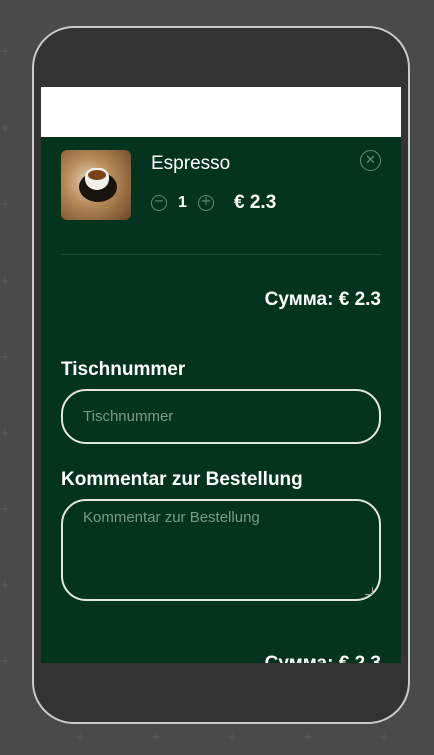  What do you see at coordinates (221, 254) in the screenshot?
I see `divider` at bounding box center [221, 254].